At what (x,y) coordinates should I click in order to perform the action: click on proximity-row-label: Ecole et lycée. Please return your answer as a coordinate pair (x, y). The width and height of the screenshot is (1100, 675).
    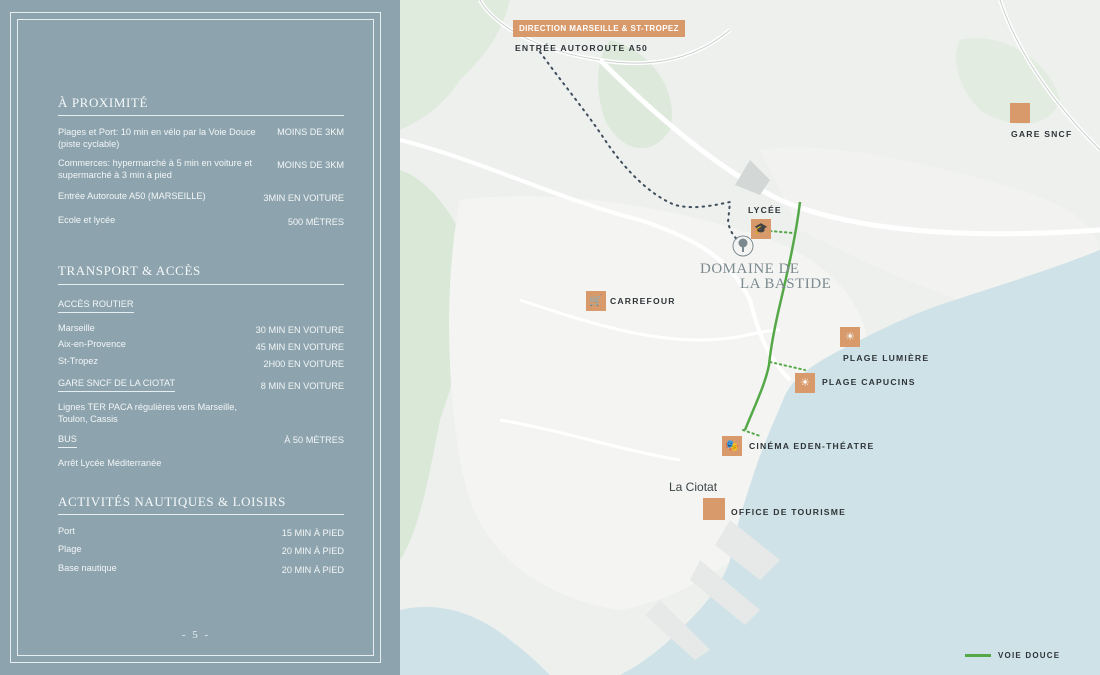
    Looking at the image, I should click on (87, 220).